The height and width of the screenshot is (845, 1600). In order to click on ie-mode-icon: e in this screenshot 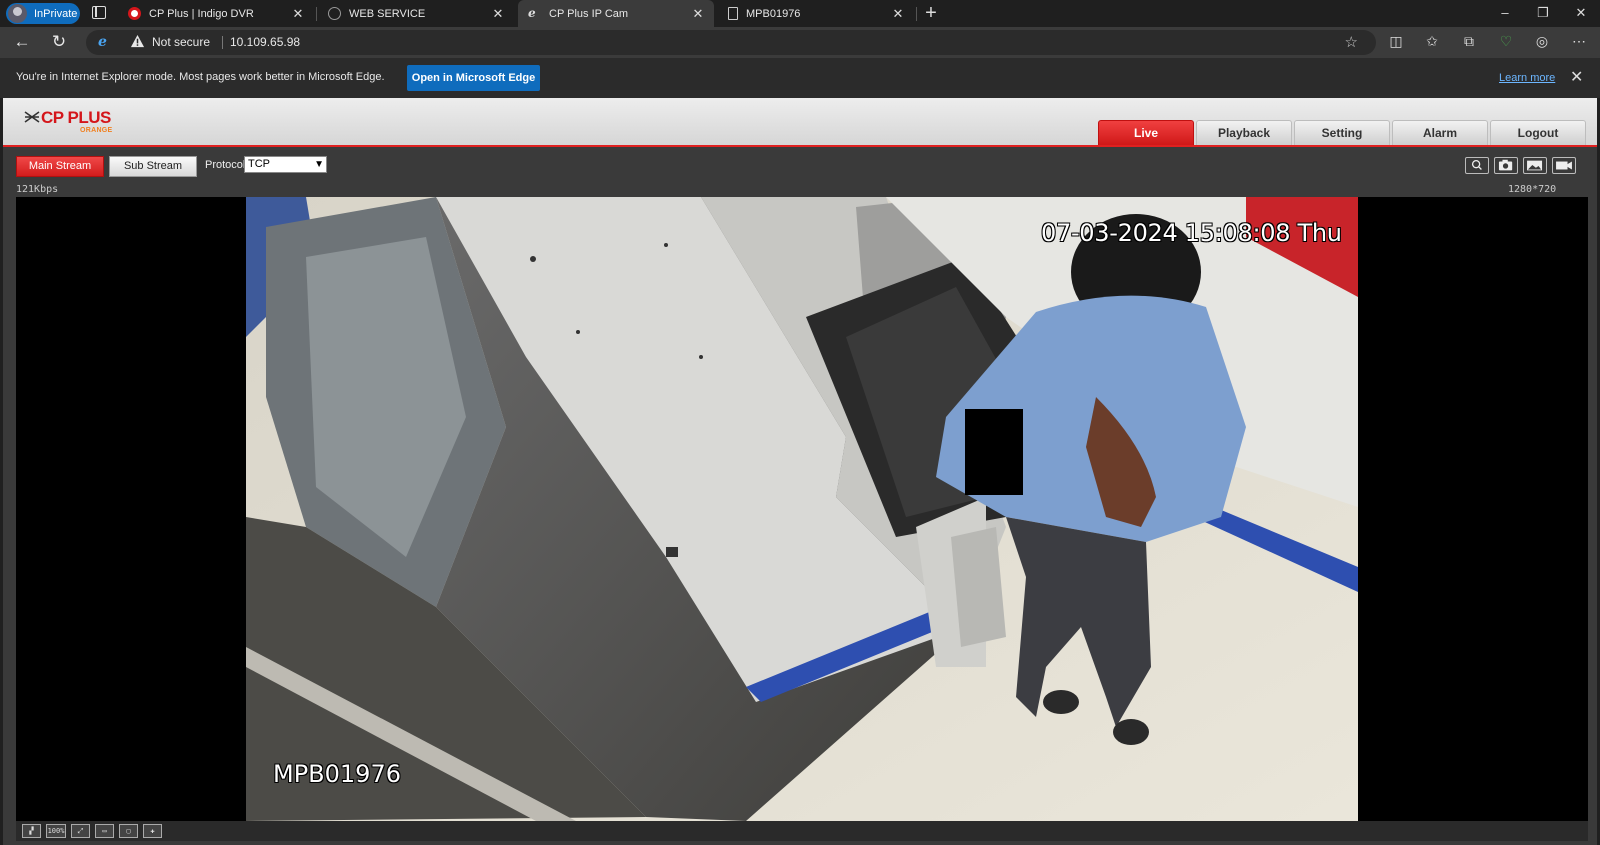, I will do `click(105, 42)`.